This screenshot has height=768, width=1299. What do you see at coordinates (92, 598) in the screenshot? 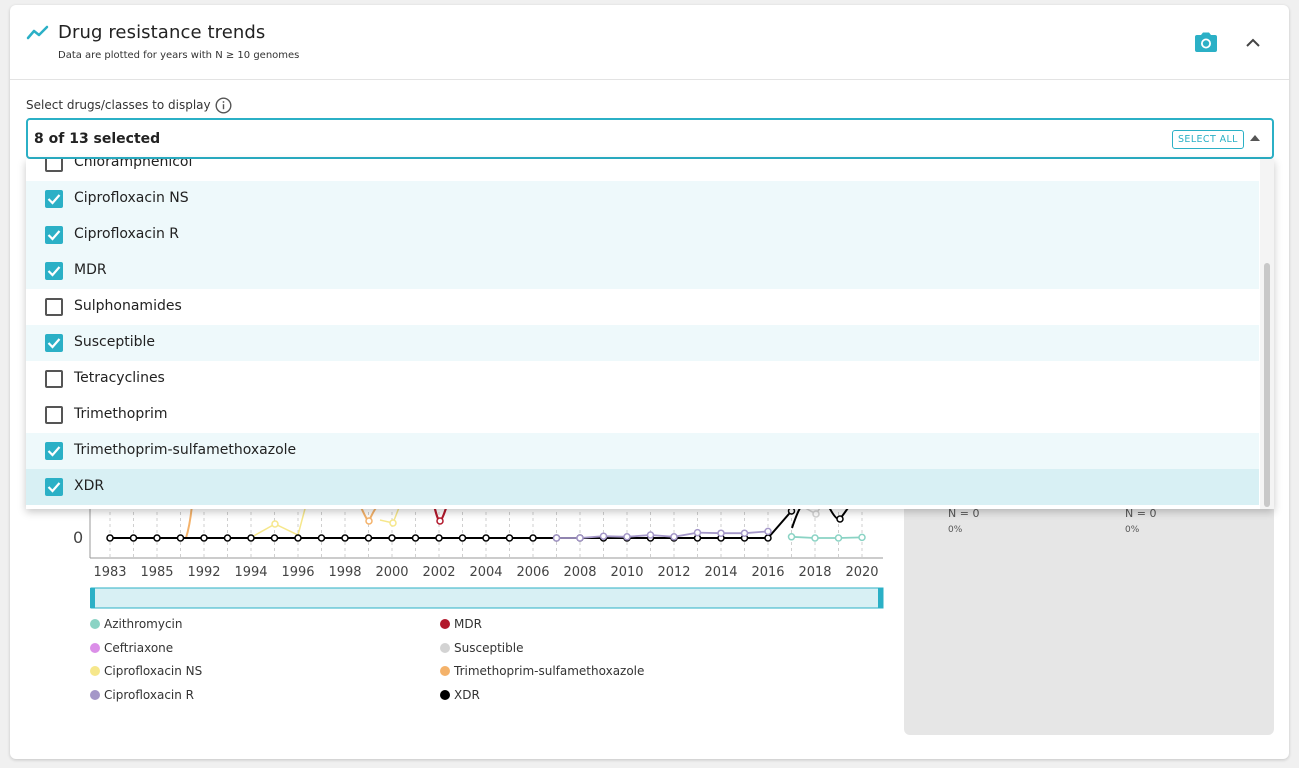
I see `brush-handle-left` at bounding box center [92, 598].